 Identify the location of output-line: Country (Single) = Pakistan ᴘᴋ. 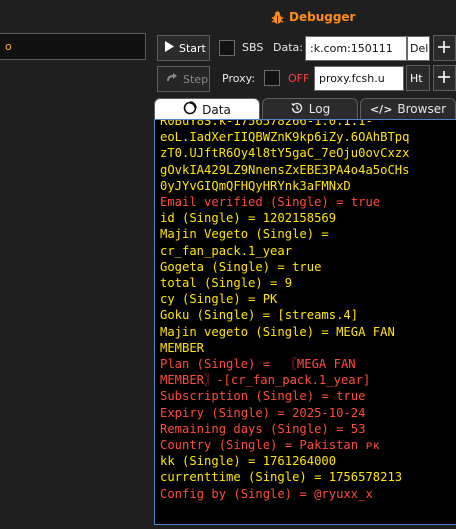
(270, 445).